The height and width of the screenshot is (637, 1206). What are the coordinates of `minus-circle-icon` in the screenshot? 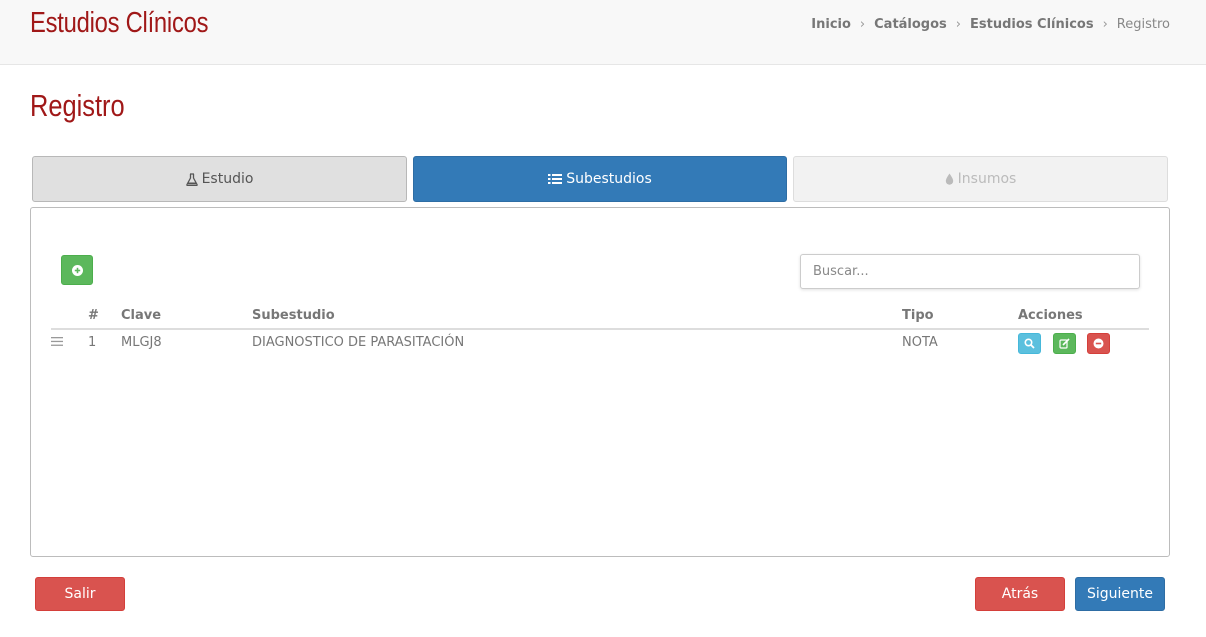 It's located at (1098, 345).